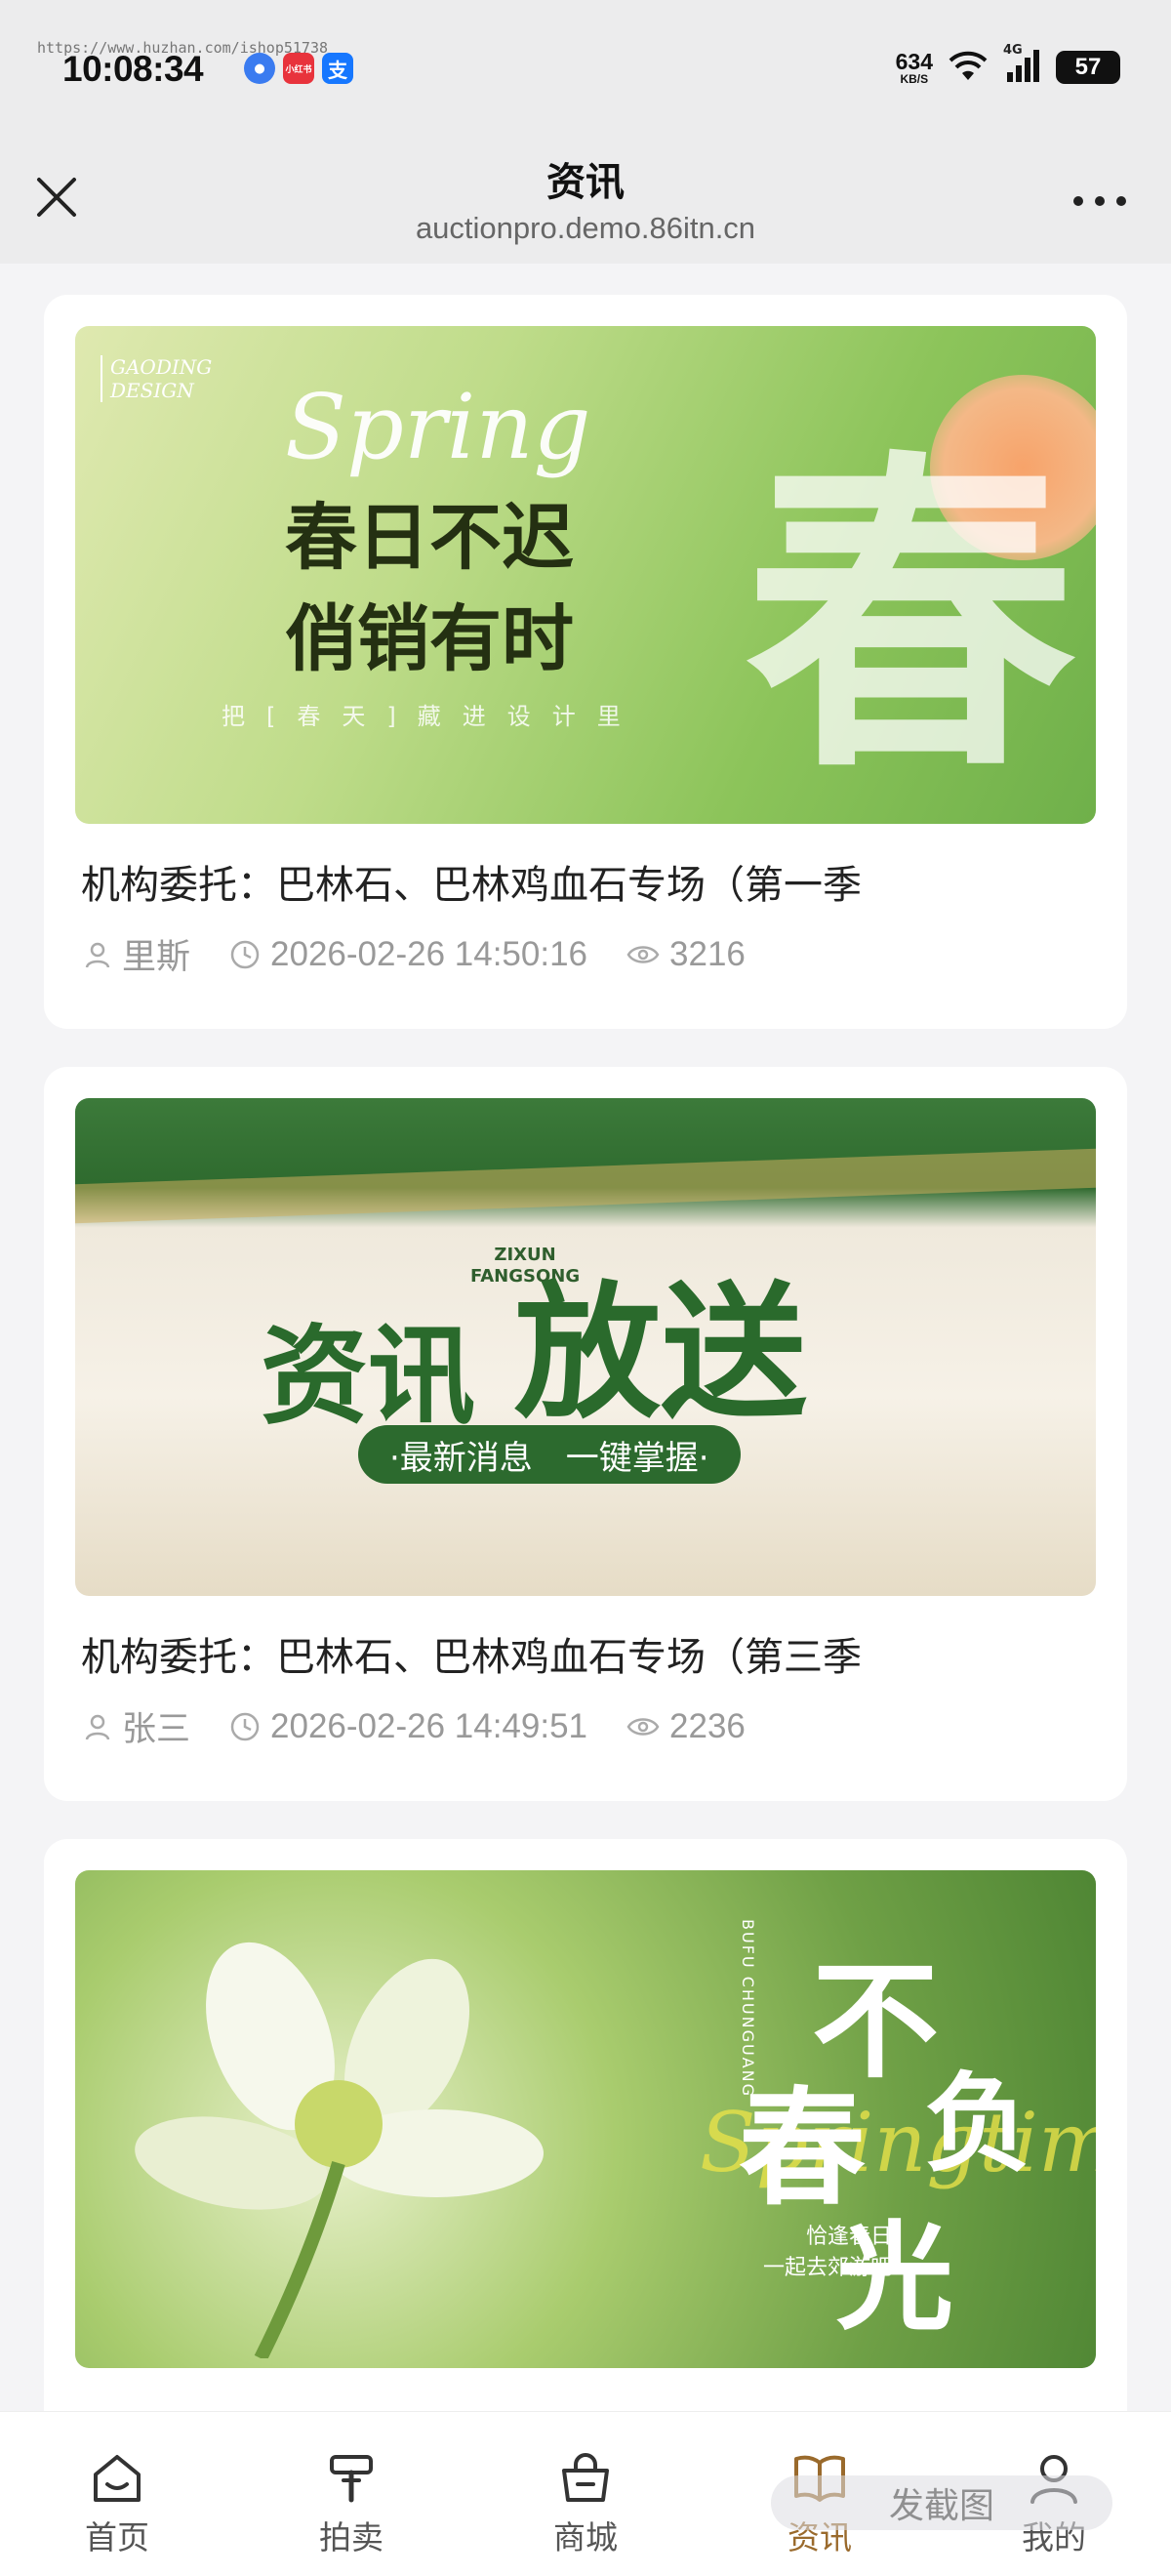 The width and height of the screenshot is (1171, 2576). I want to click on home-icon, so click(117, 2478).